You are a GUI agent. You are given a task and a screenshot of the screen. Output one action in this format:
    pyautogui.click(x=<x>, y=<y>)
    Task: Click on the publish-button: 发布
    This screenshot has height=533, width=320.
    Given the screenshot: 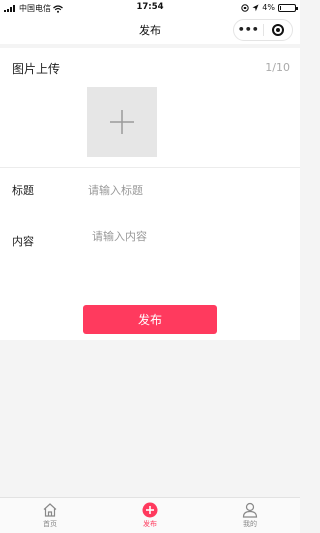 What is the action you would take?
    pyautogui.click(x=150, y=319)
    